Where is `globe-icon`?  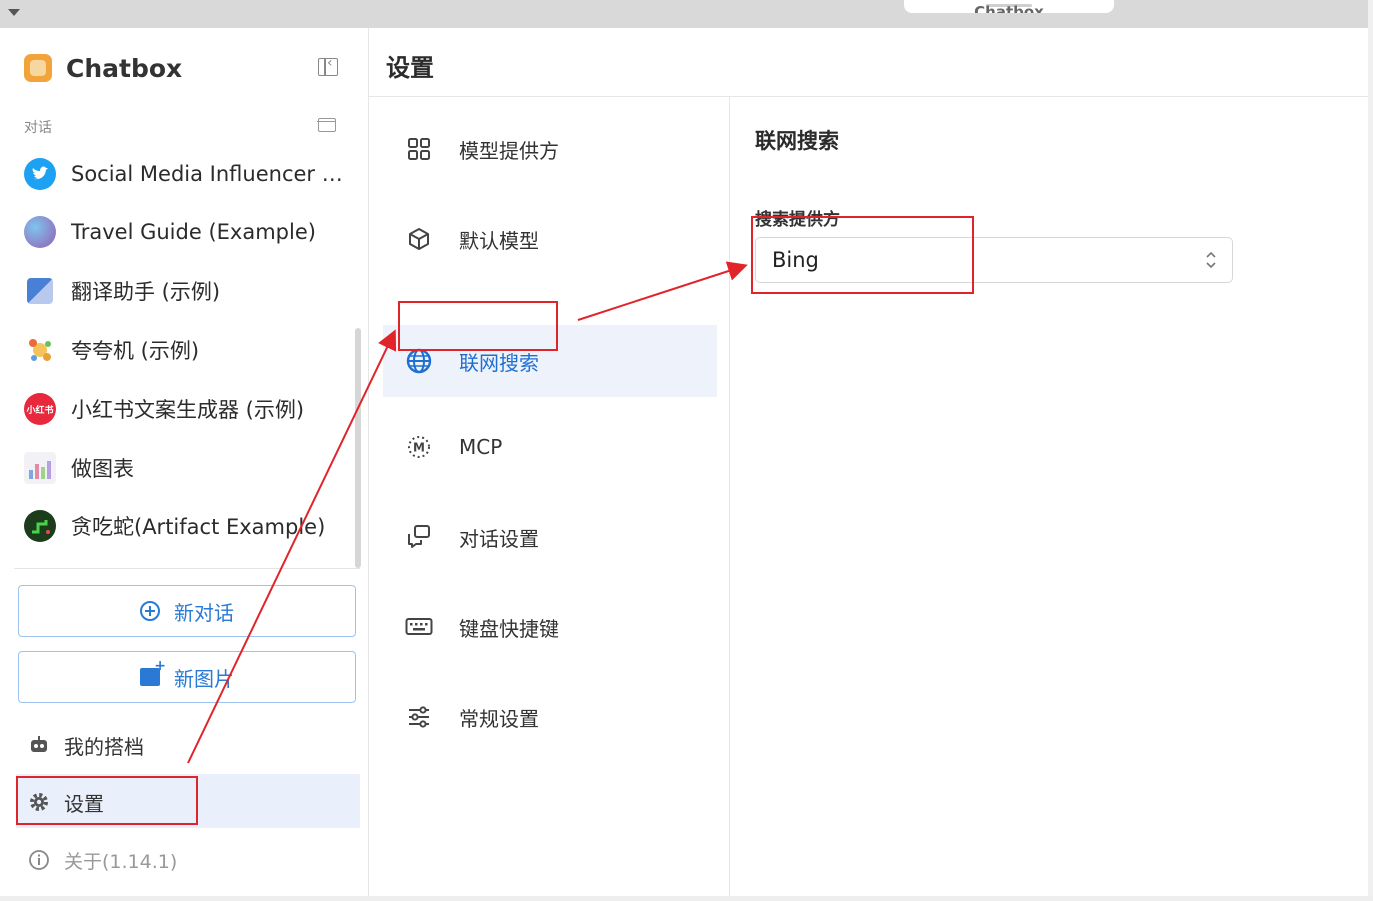
globe-icon is located at coordinates (40, 232).